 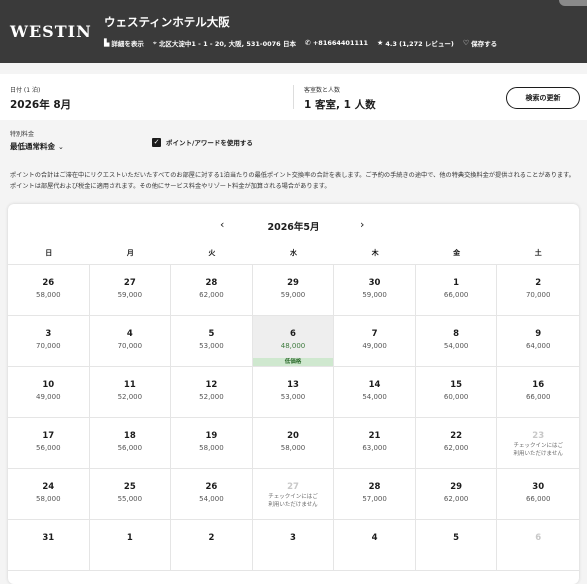 What do you see at coordinates (211, 436) in the screenshot?
I see `day-number: 19` at bounding box center [211, 436].